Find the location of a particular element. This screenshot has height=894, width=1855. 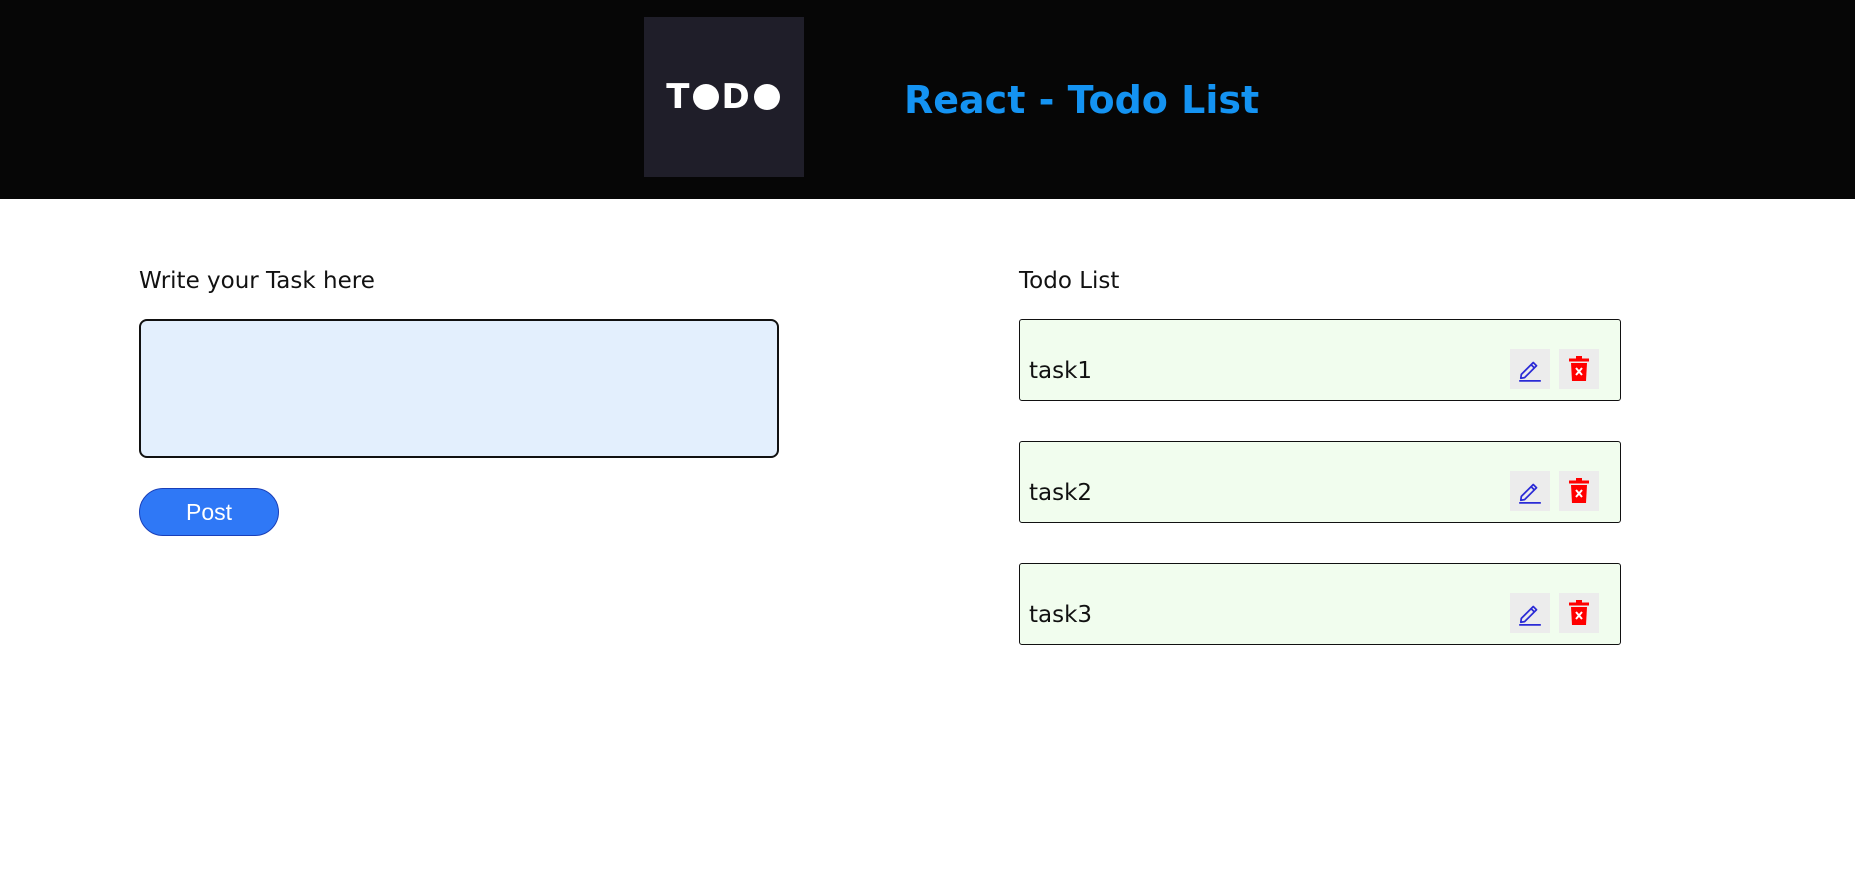

todo-list-heading: Todo List is located at coordinates (1069, 281).